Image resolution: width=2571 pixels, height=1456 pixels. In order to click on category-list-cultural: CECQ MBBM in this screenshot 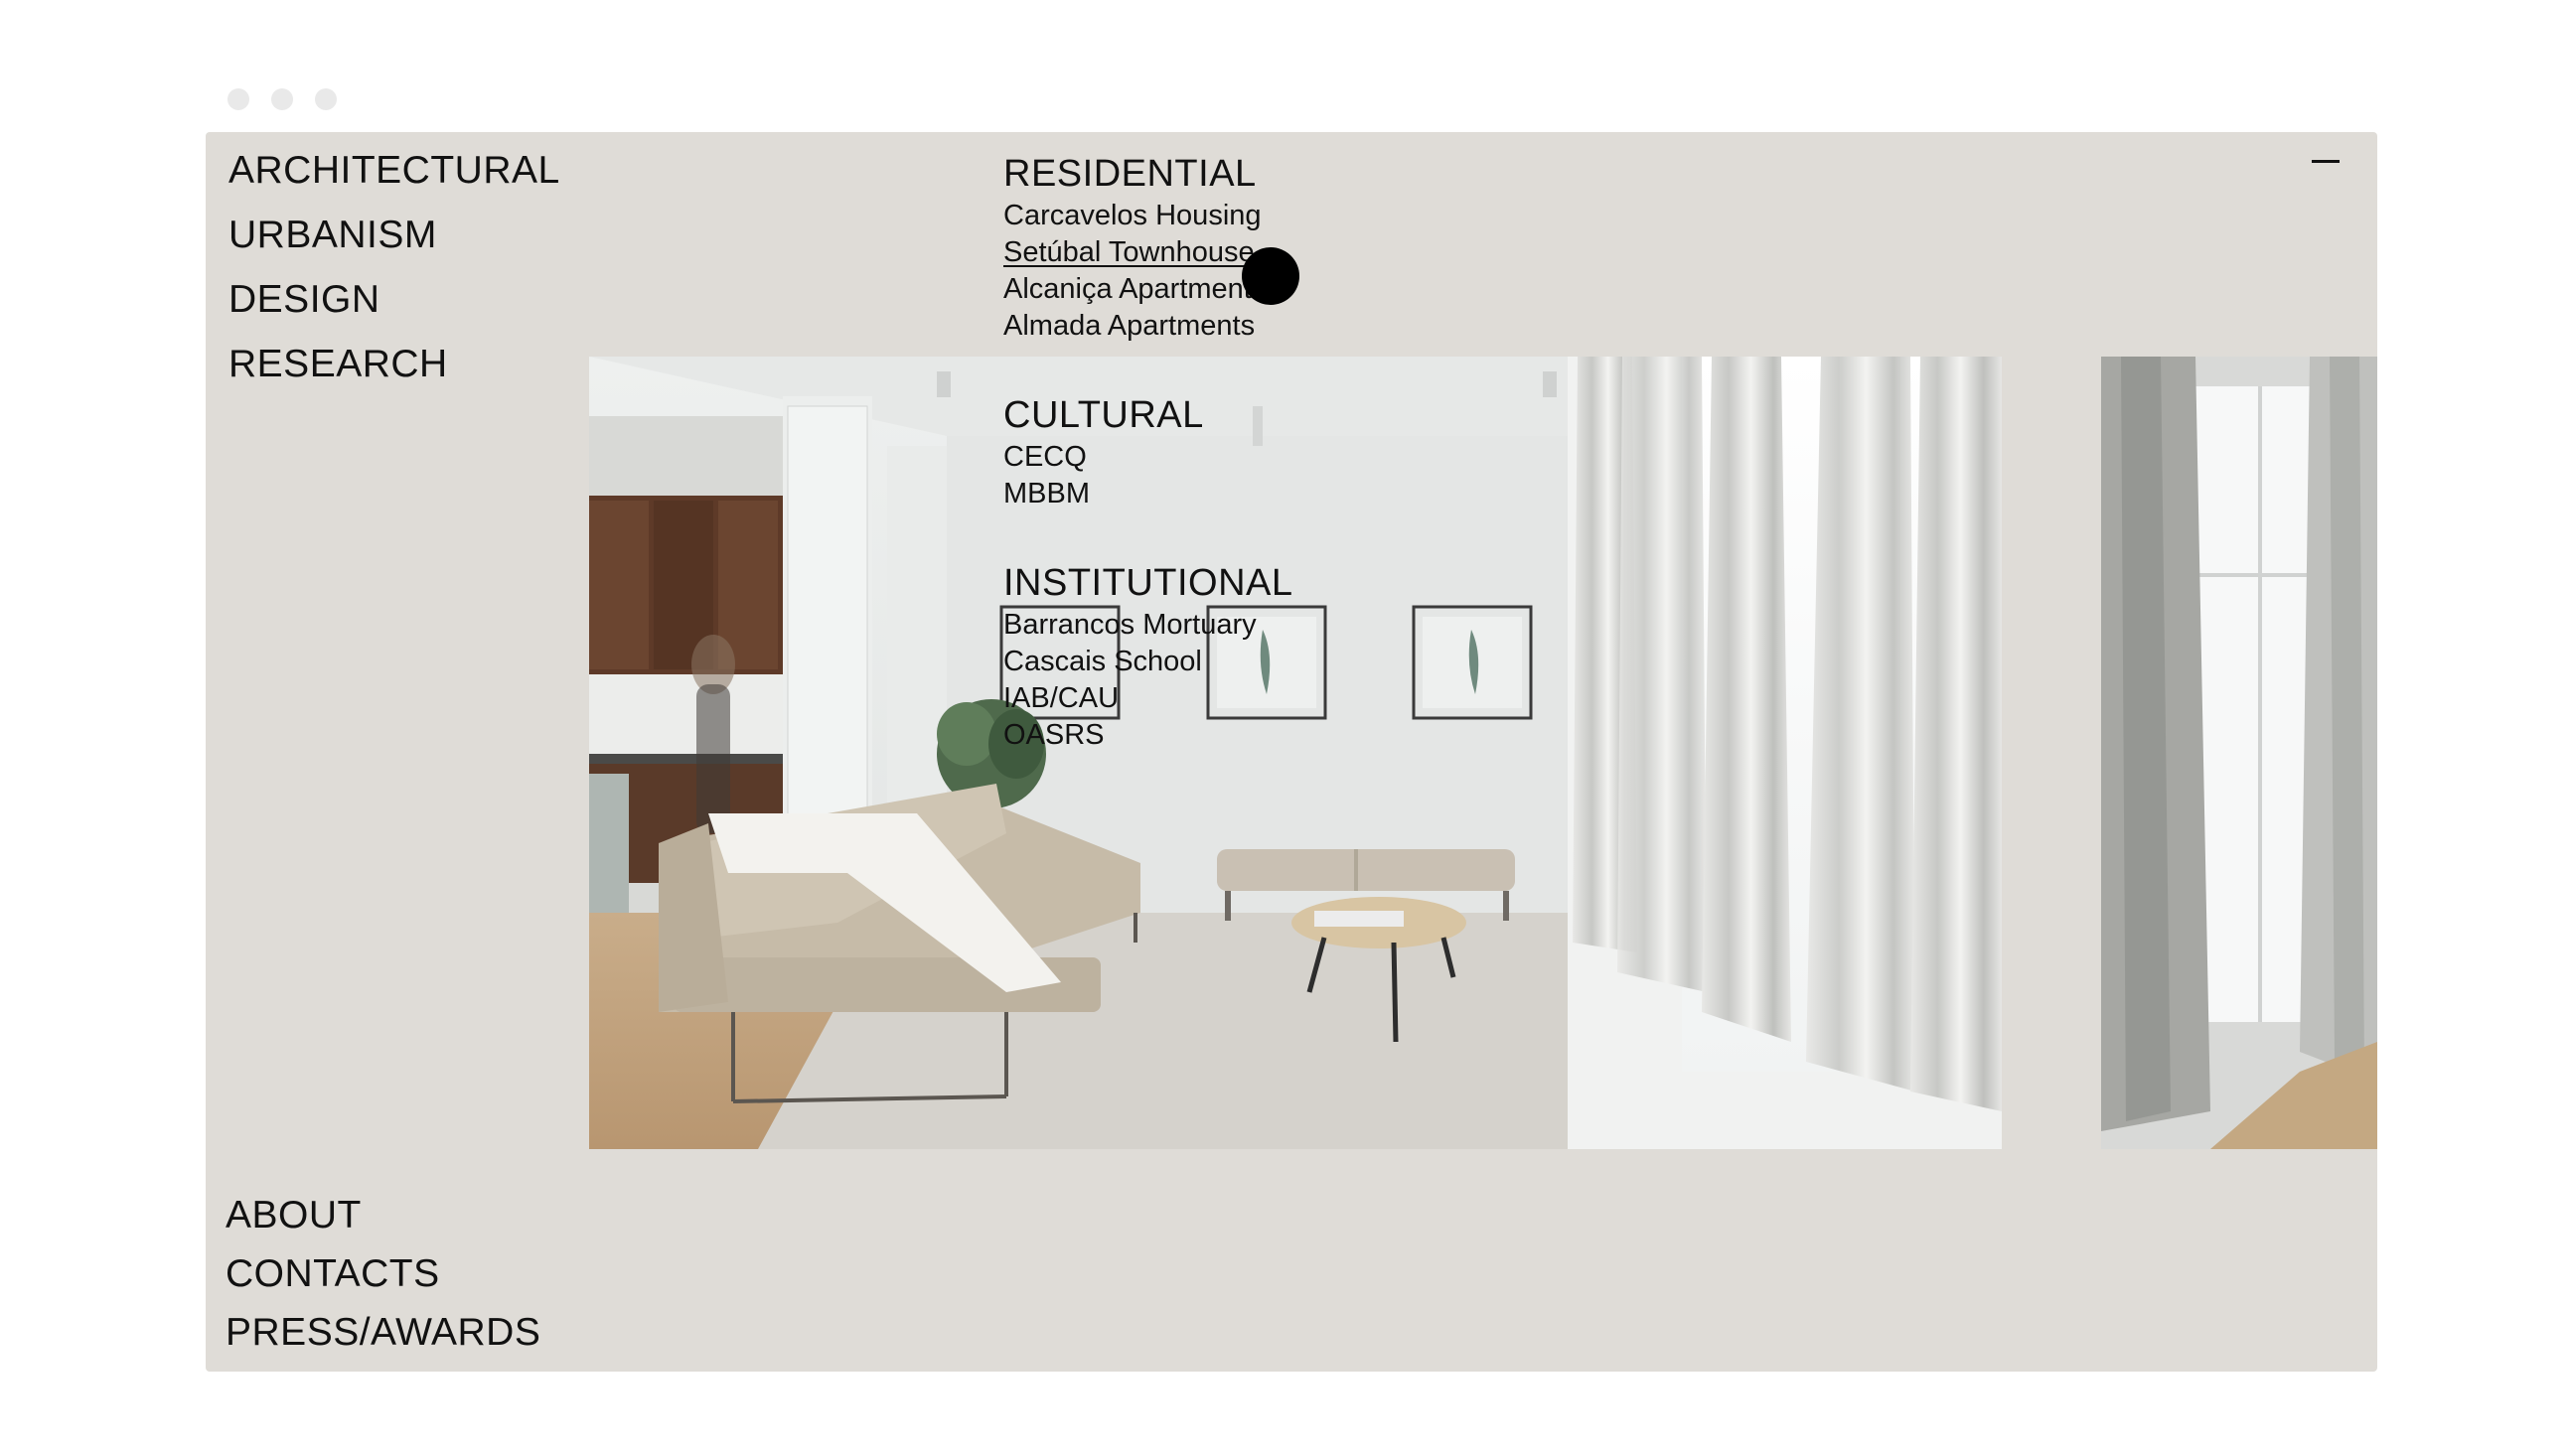, I will do `click(1148, 475)`.